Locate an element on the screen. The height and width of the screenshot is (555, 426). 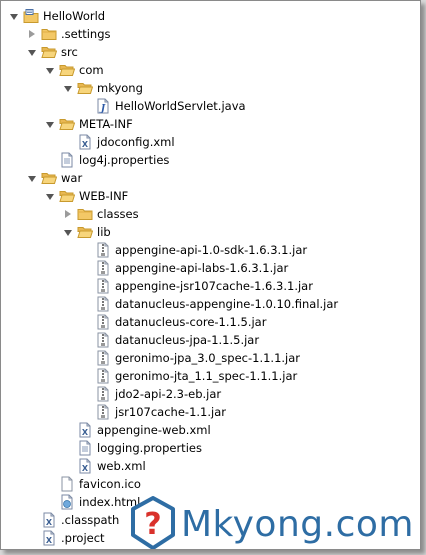
watermark: ? Mkyong.com is located at coordinates (271, 521).